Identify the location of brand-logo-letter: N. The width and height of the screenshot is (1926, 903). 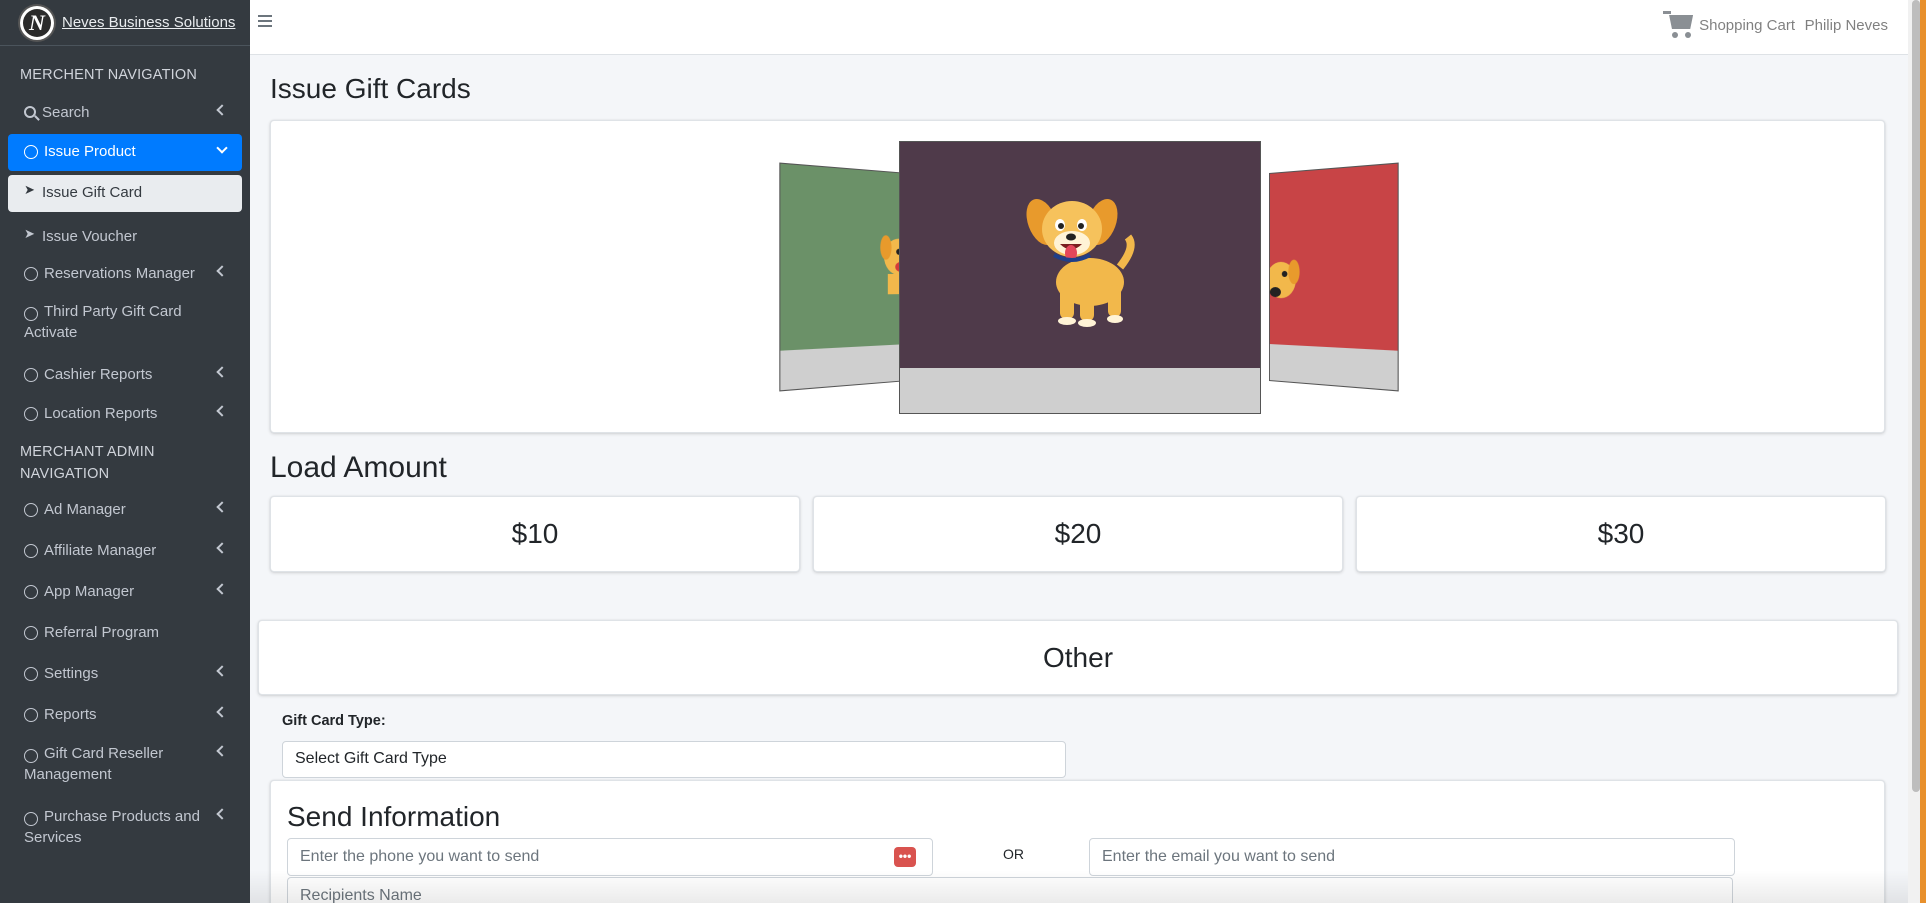
(37, 22).